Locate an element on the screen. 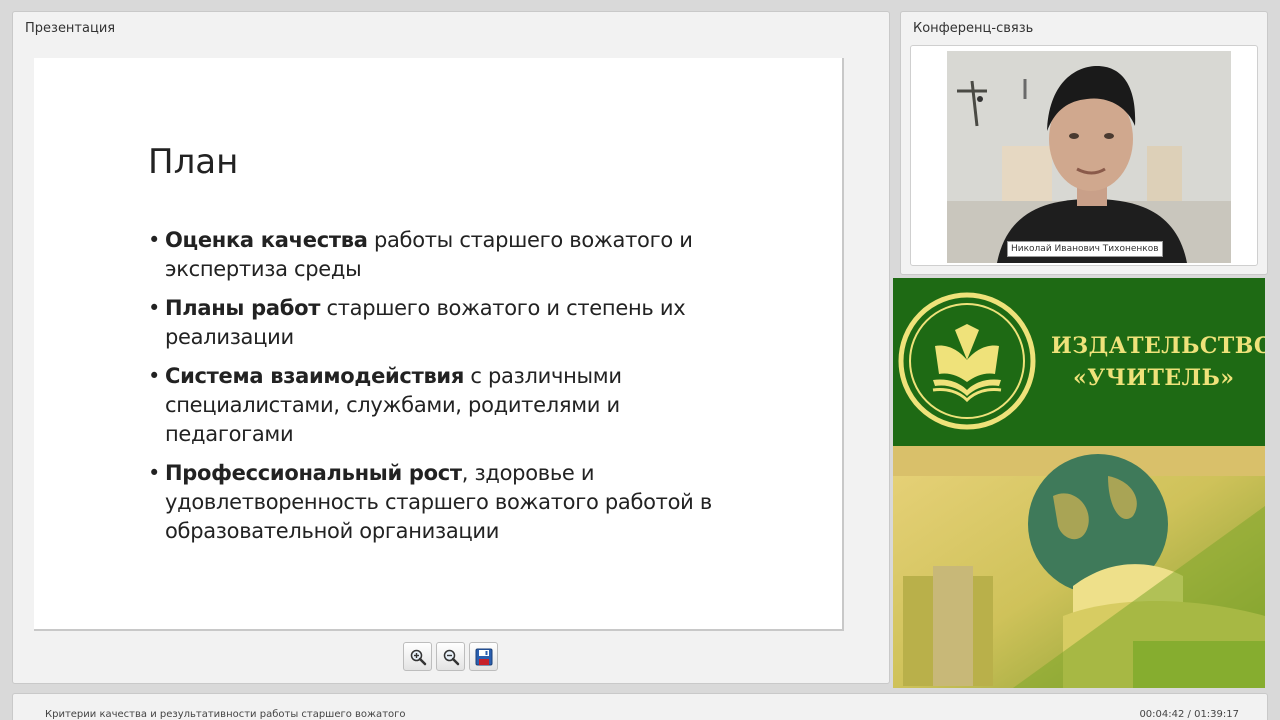 The image size is (1280, 720). bullet-bold-text: Оценка качества is located at coordinates (266, 240).